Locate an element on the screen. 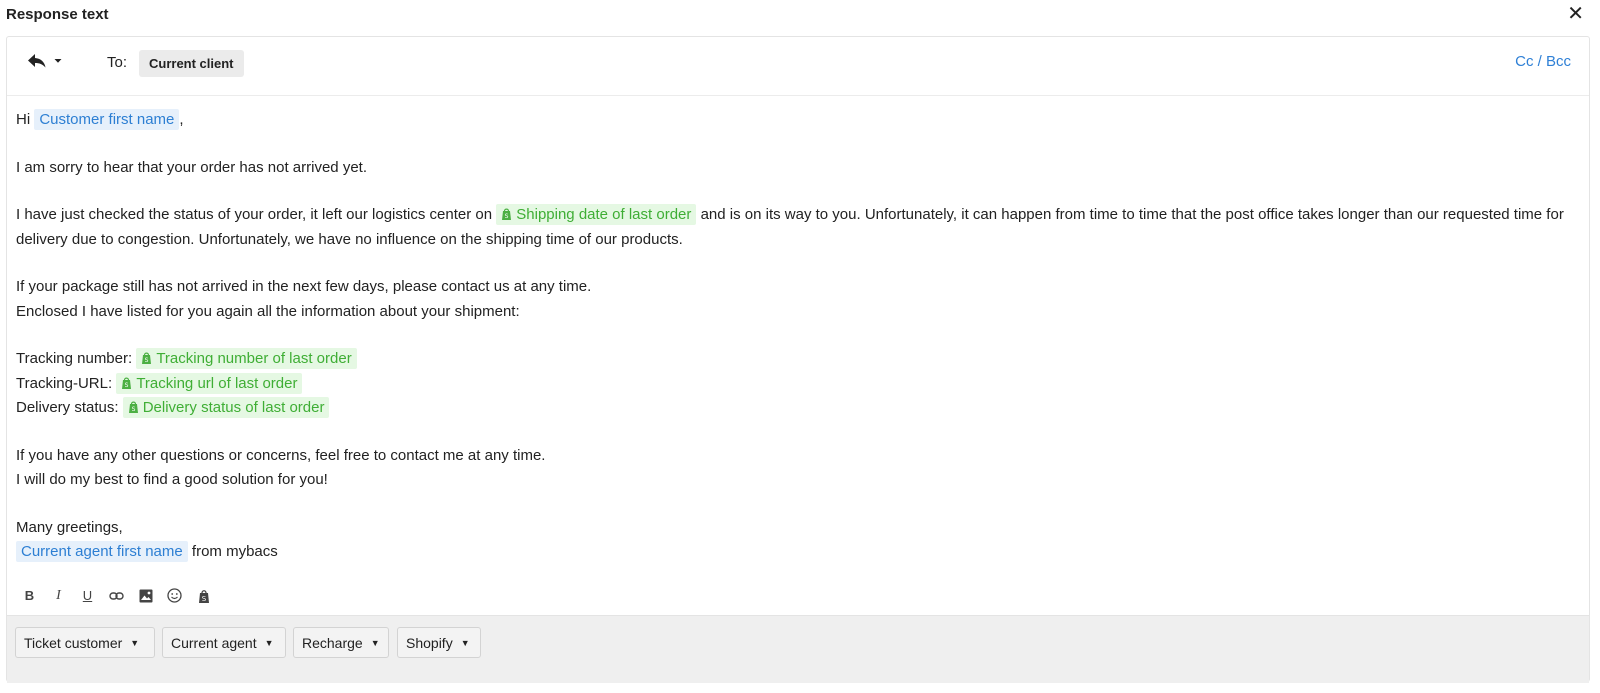 The image size is (1600, 693). cc-bcc-link: Cc / Bcc is located at coordinates (1543, 61).